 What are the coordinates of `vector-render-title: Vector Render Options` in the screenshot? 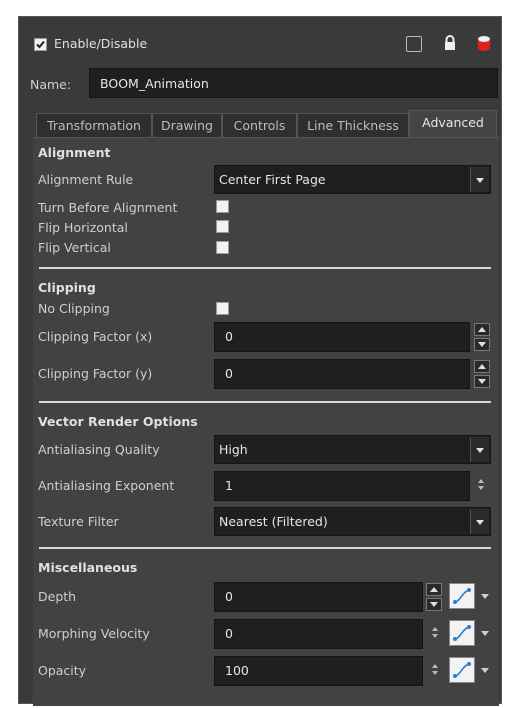 It's located at (118, 421).